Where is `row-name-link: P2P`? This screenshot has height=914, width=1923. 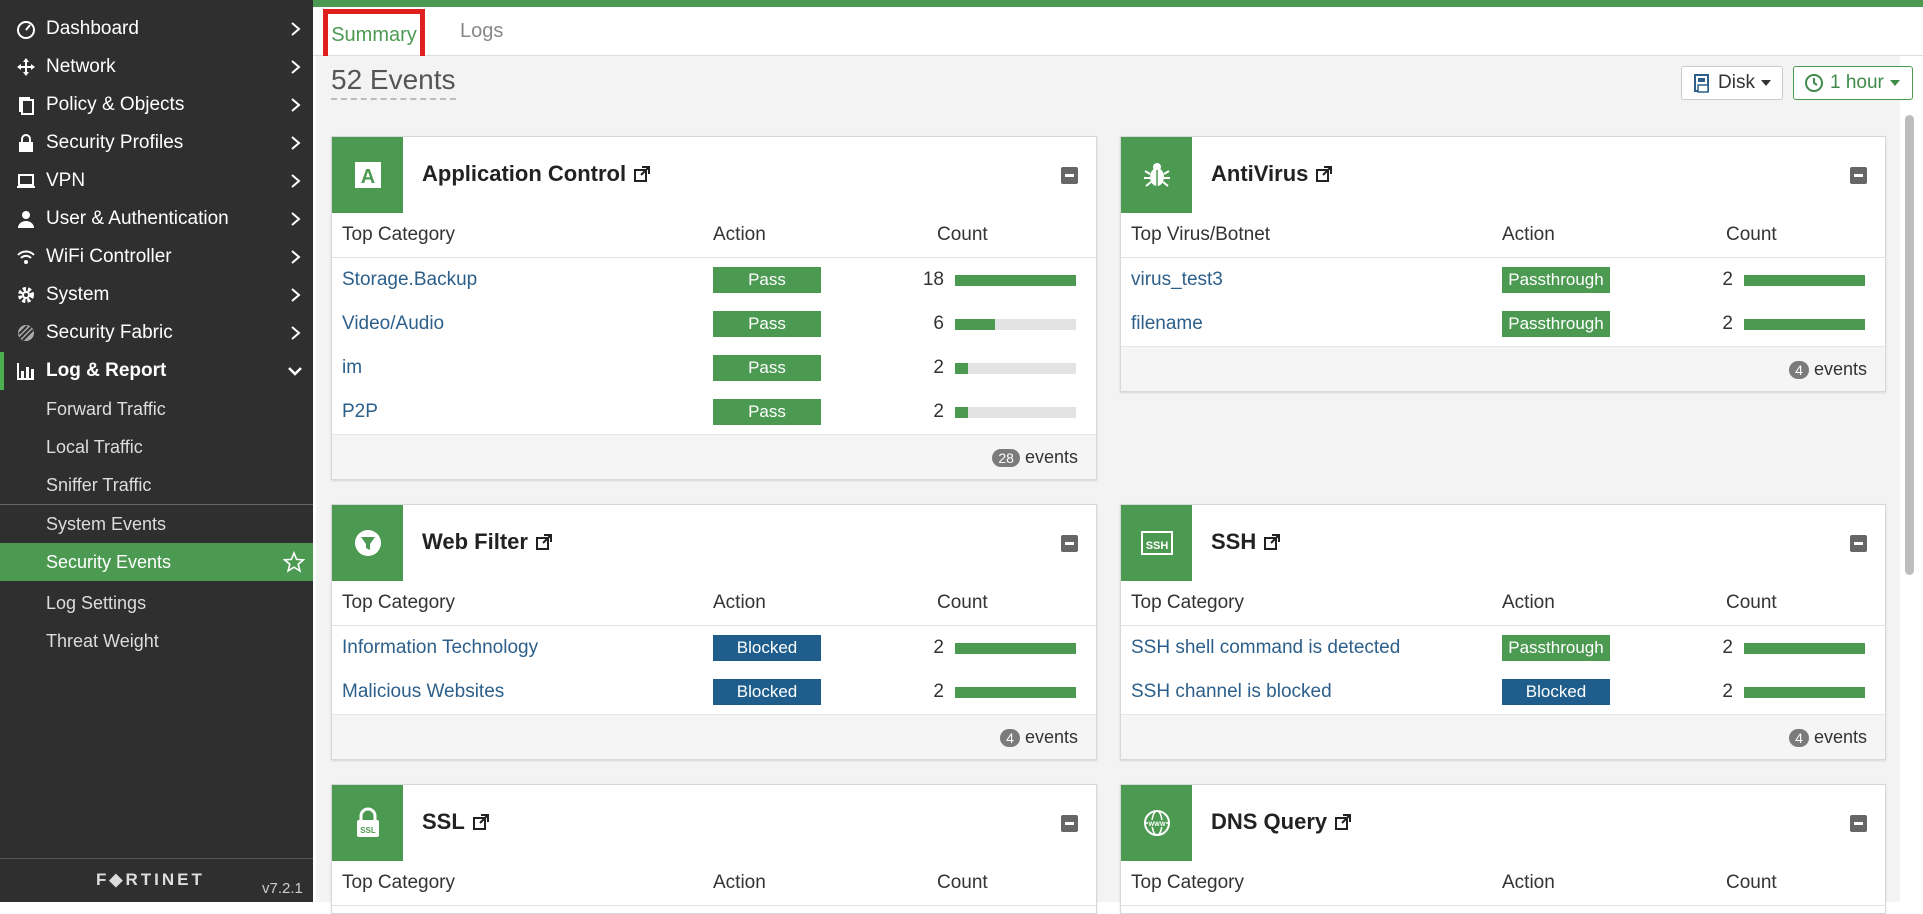
row-name-link: P2P is located at coordinates (360, 412).